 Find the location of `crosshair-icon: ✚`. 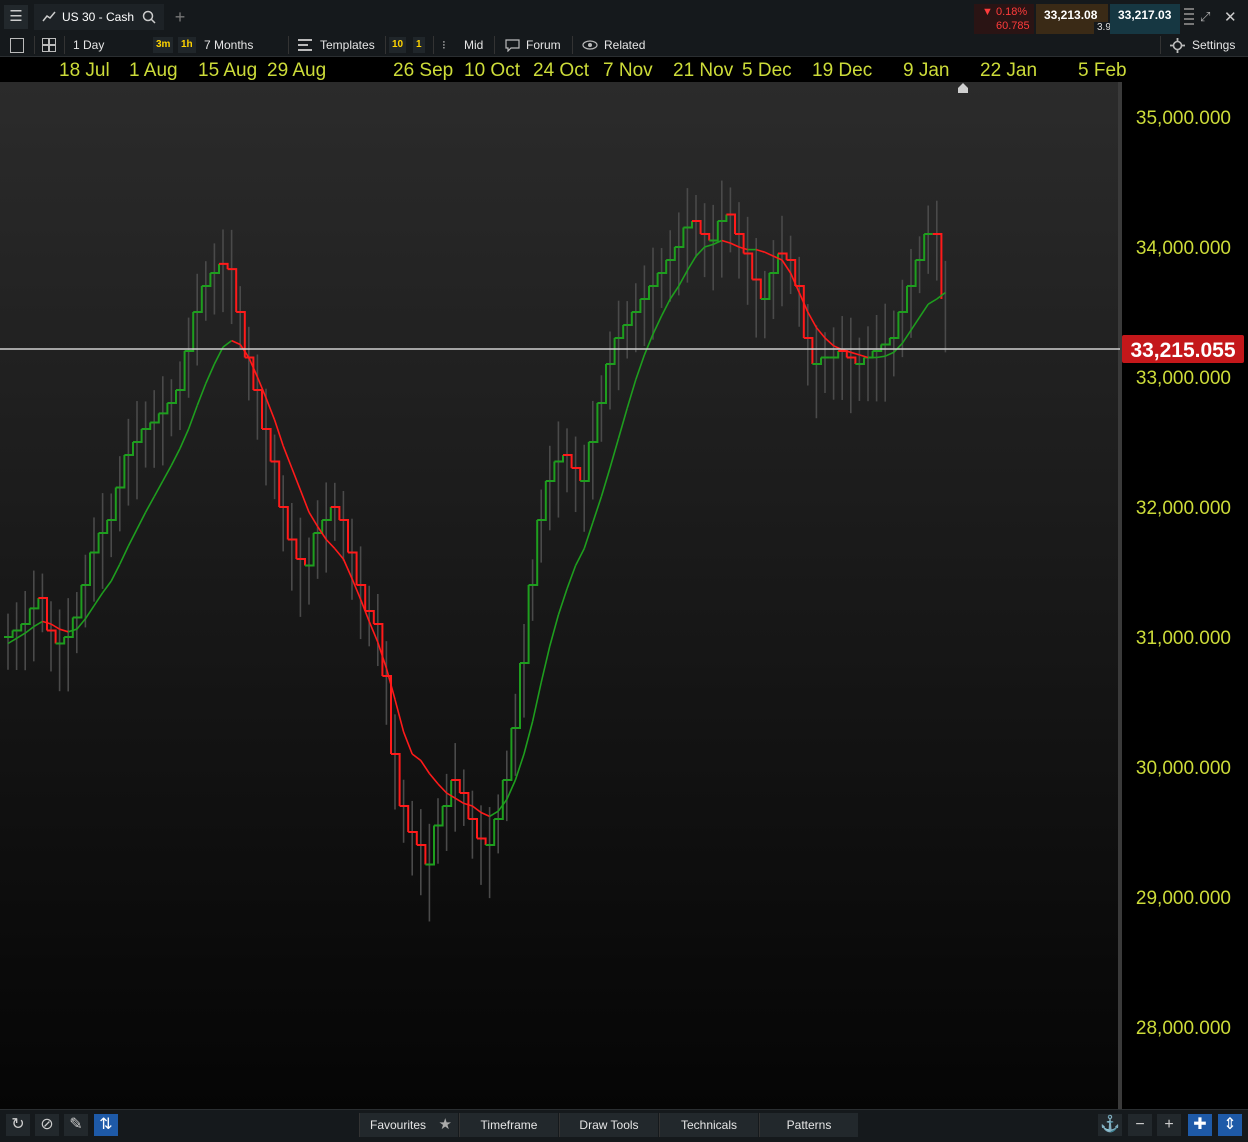

crosshair-icon: ✚ is located at coordinates (1200, 1125).